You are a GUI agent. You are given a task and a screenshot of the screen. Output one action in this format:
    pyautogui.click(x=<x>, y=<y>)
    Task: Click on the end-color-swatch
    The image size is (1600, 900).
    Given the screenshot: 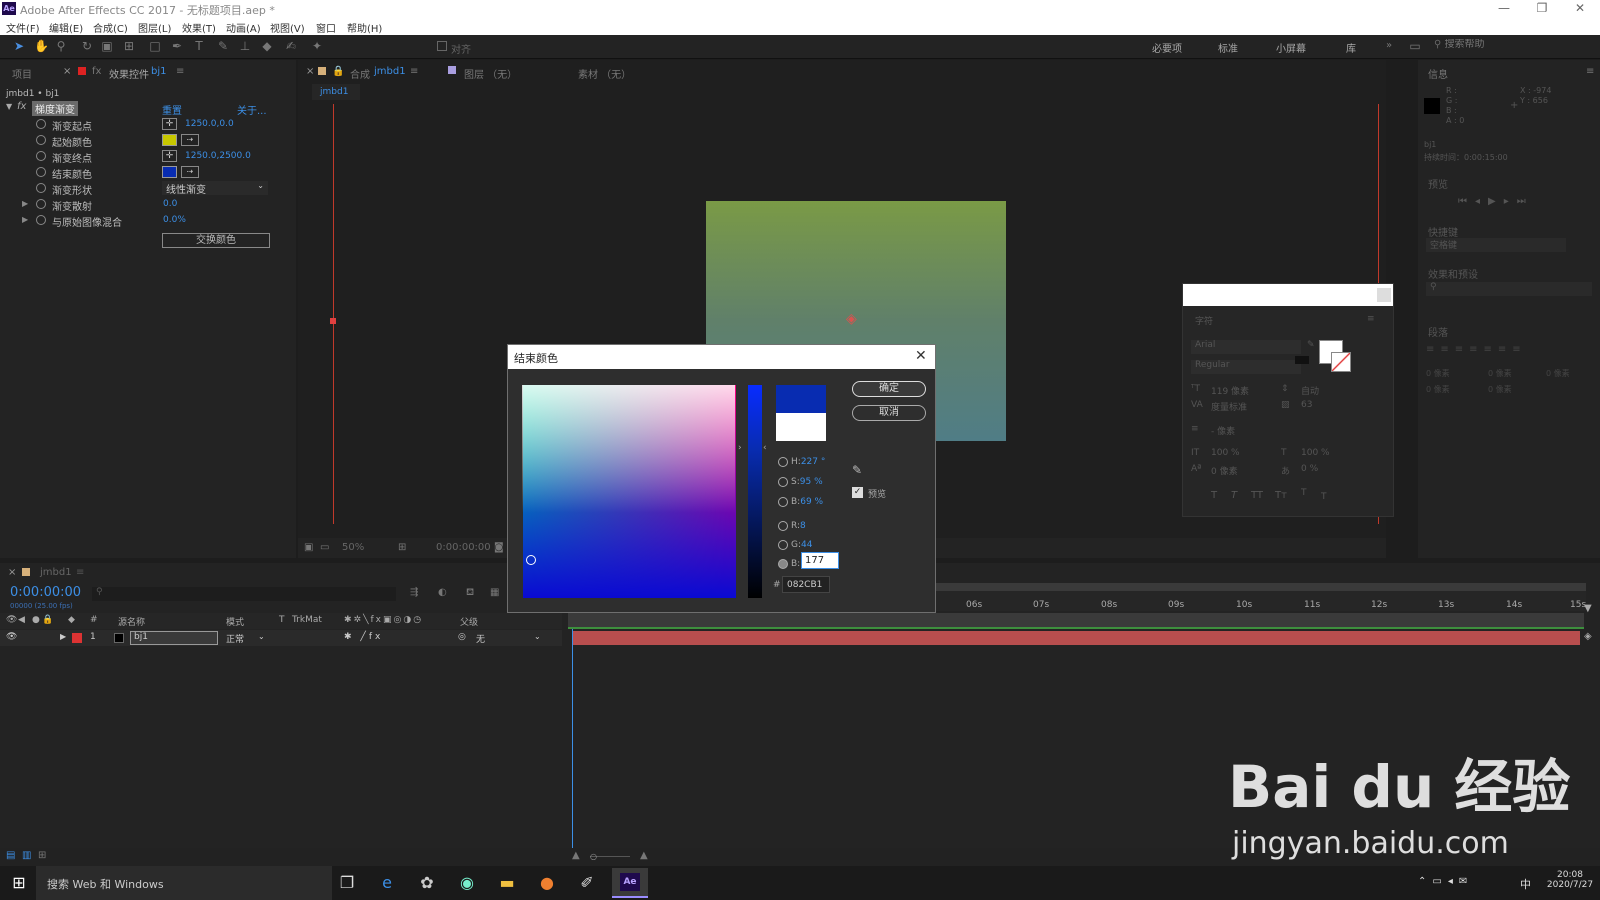 What is the action you would take?
    pyautogui.click(x=169, y=172)
    